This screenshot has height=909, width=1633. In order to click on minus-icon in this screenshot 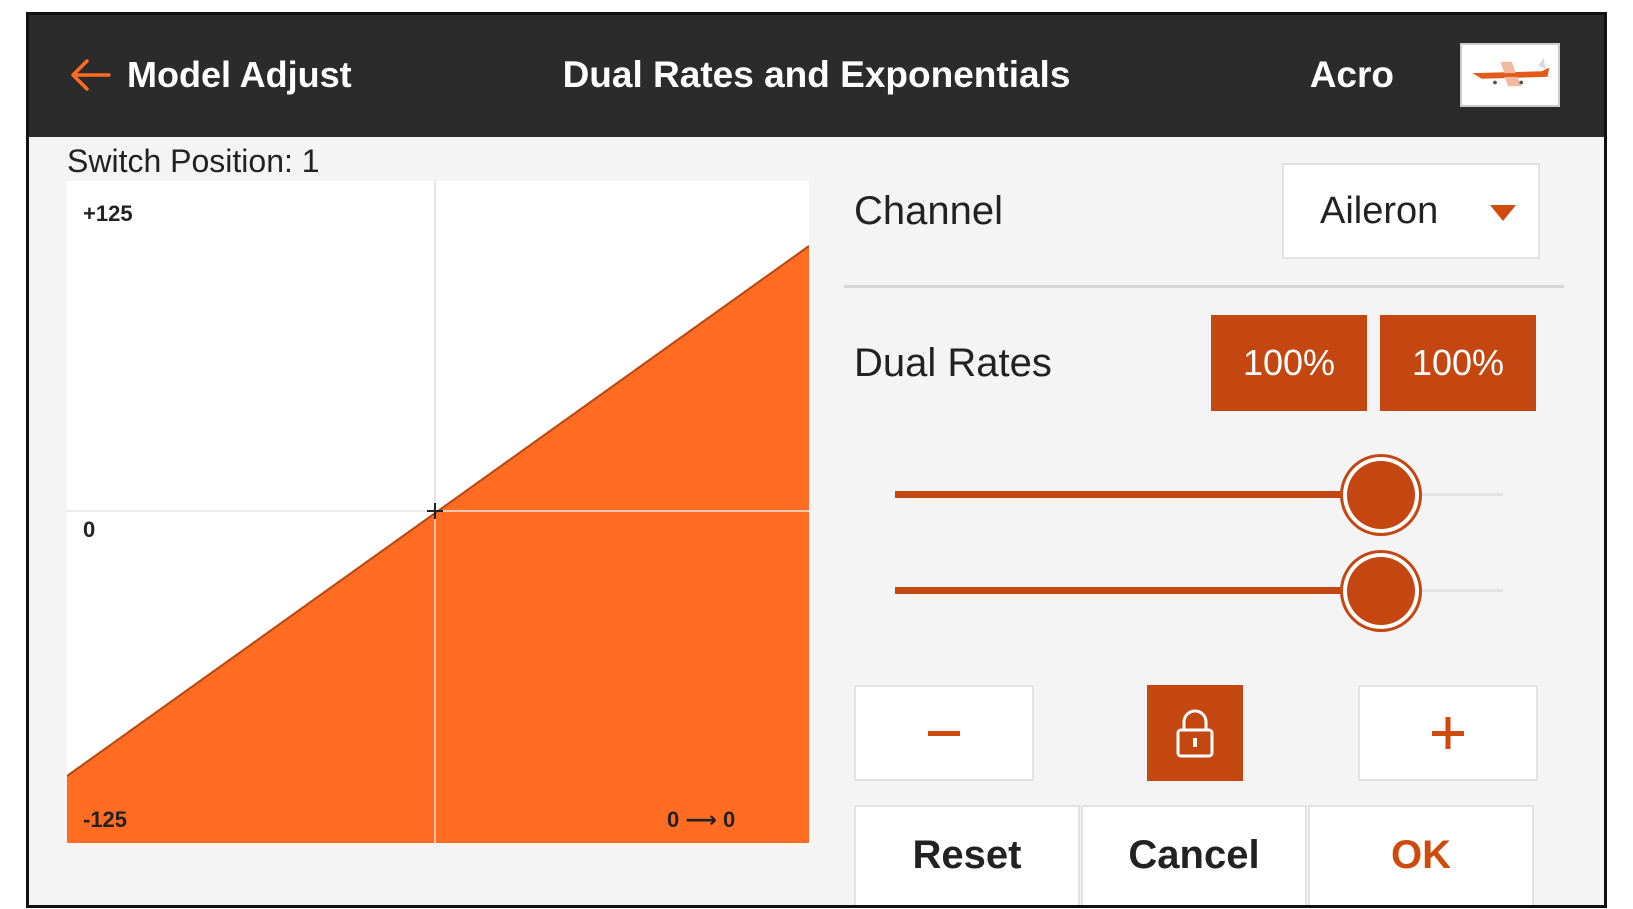, I will do `click(944, 733)`.